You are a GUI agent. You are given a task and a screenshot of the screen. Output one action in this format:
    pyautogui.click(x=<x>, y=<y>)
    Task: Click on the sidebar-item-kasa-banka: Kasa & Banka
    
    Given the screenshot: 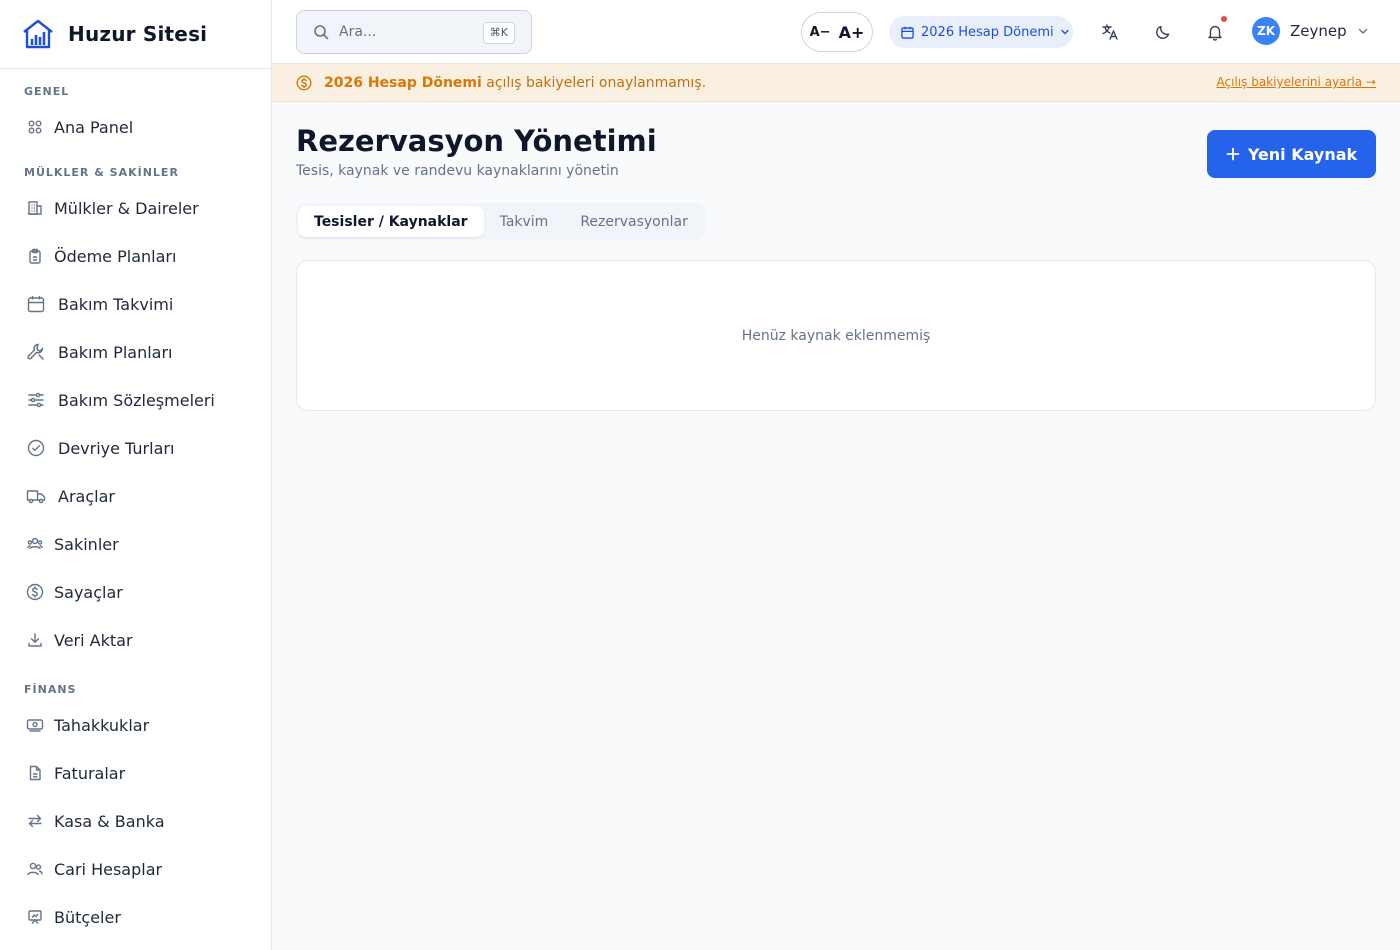 What is the action you would take?
    pyautogui.click(x=135, y=821)
    